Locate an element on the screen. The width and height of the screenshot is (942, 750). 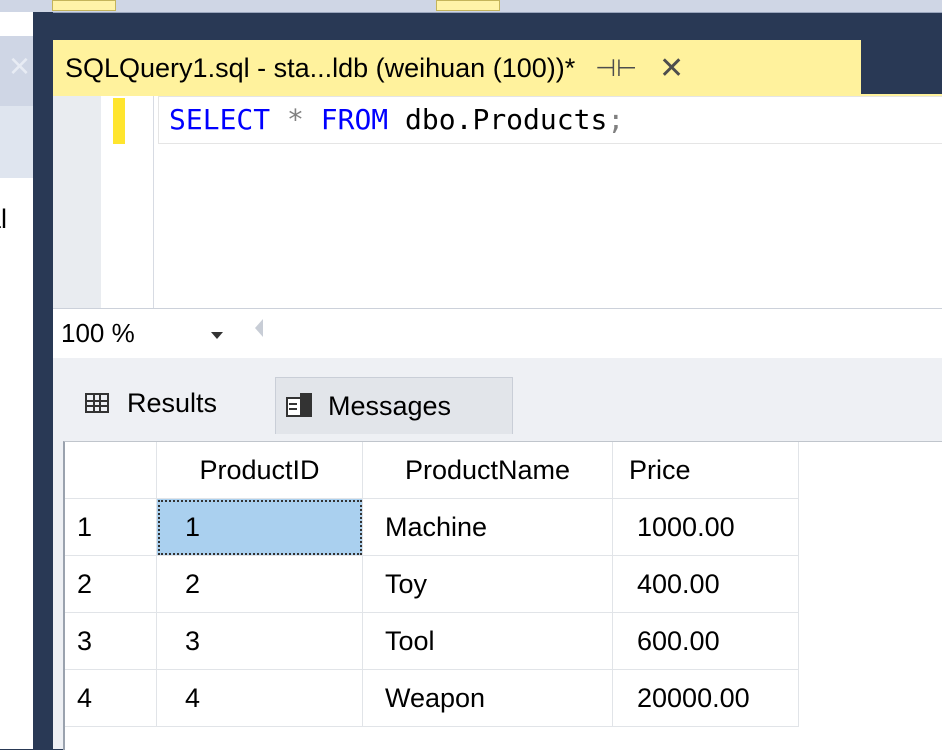
cell-productid: 4 is located at coordinates (260, 698).